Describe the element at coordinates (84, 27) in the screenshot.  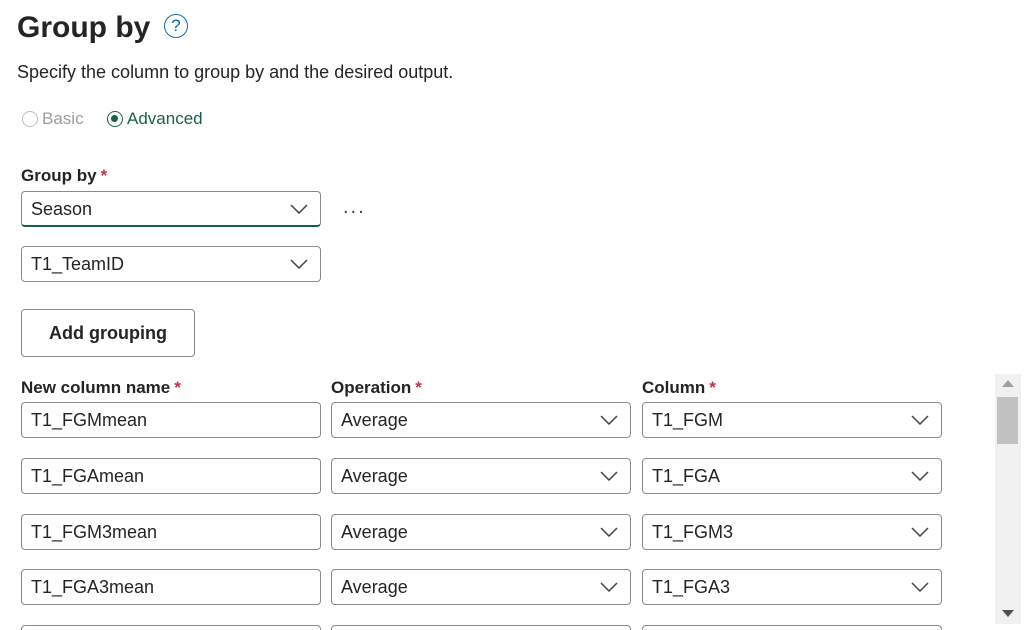
I see `page-title: Group by` at that location.